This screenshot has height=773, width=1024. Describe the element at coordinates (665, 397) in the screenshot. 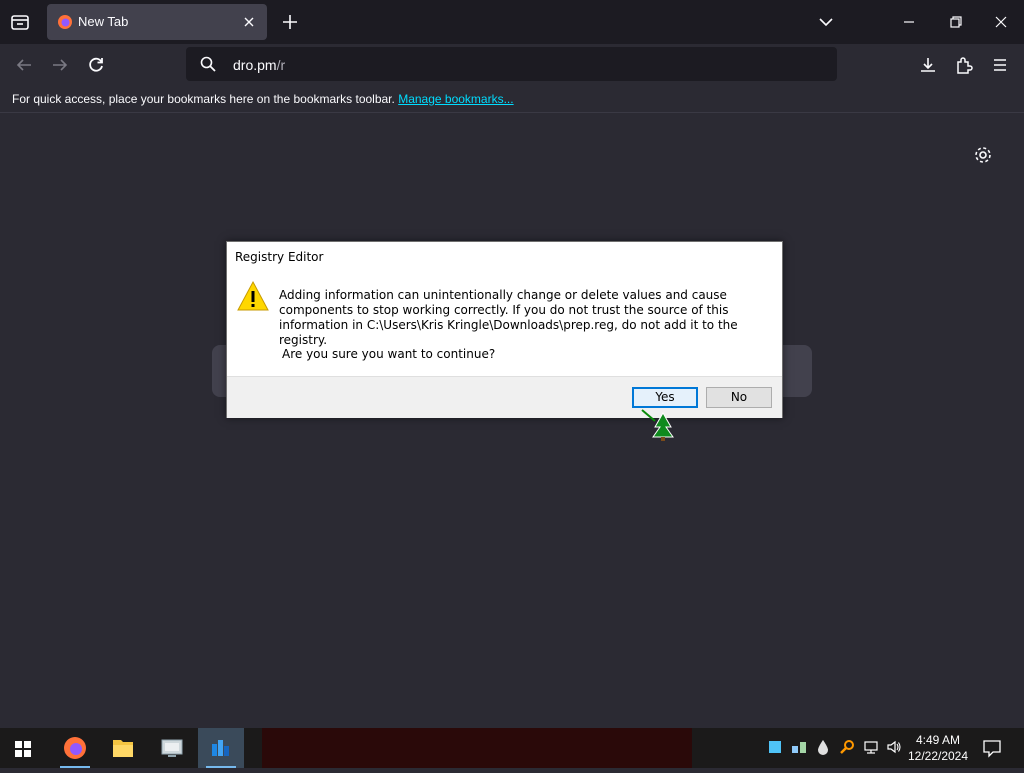

I see `yes-button: Yes` at that location.